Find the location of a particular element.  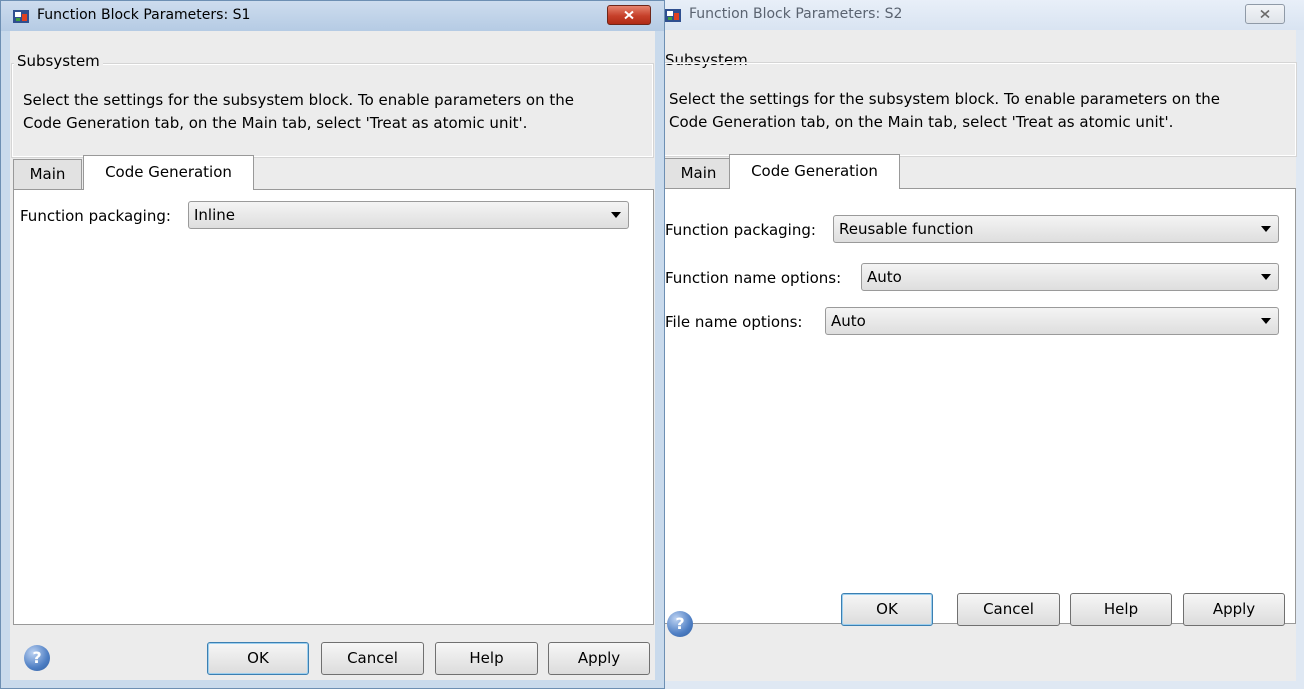

select-value: Inline is located at coordinates (215, 215).